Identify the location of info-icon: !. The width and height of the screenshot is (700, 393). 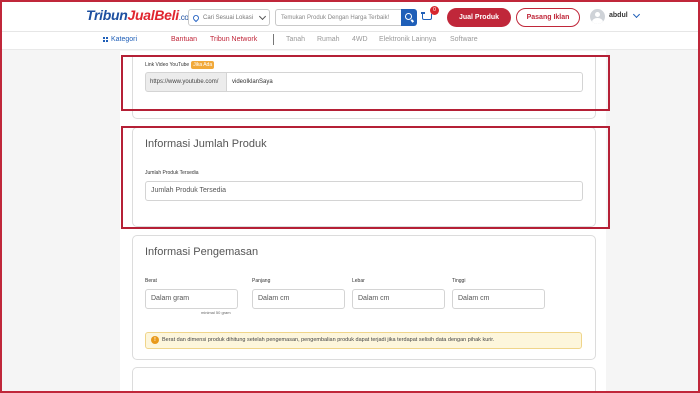
(155, 340).